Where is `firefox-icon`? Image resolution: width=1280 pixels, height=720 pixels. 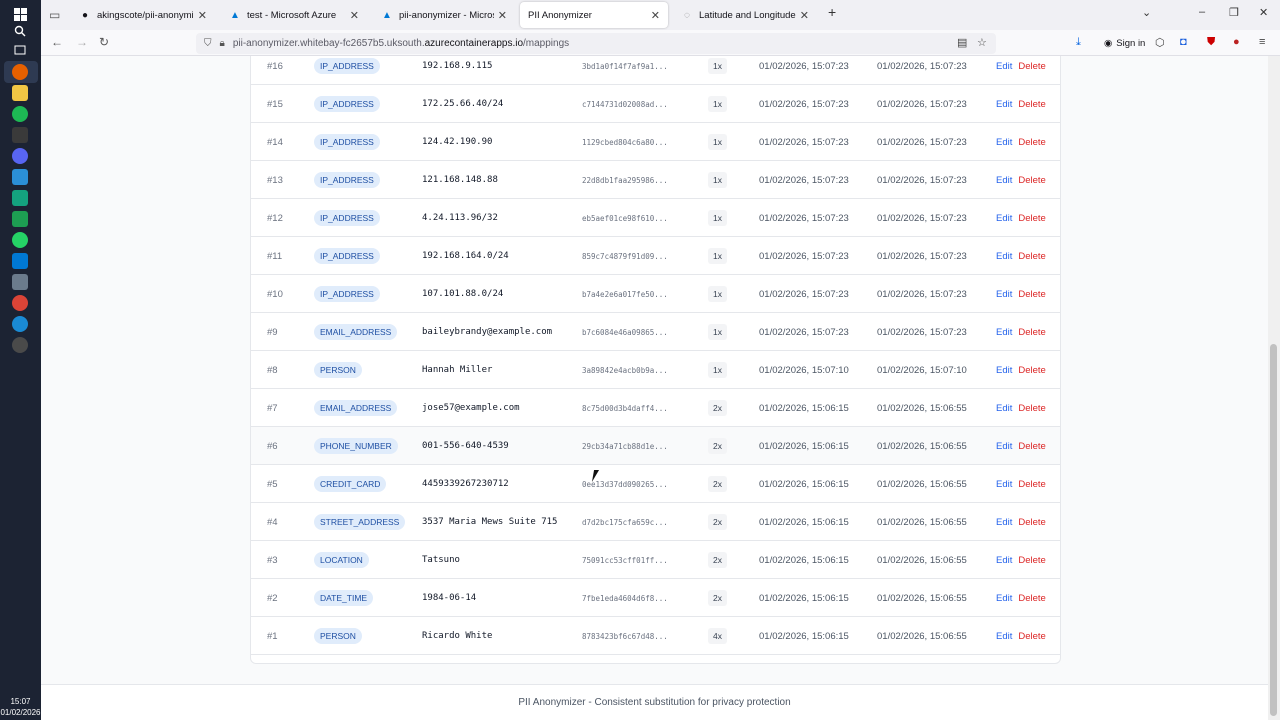
firefox-icon is located at coordinates (20, 72).